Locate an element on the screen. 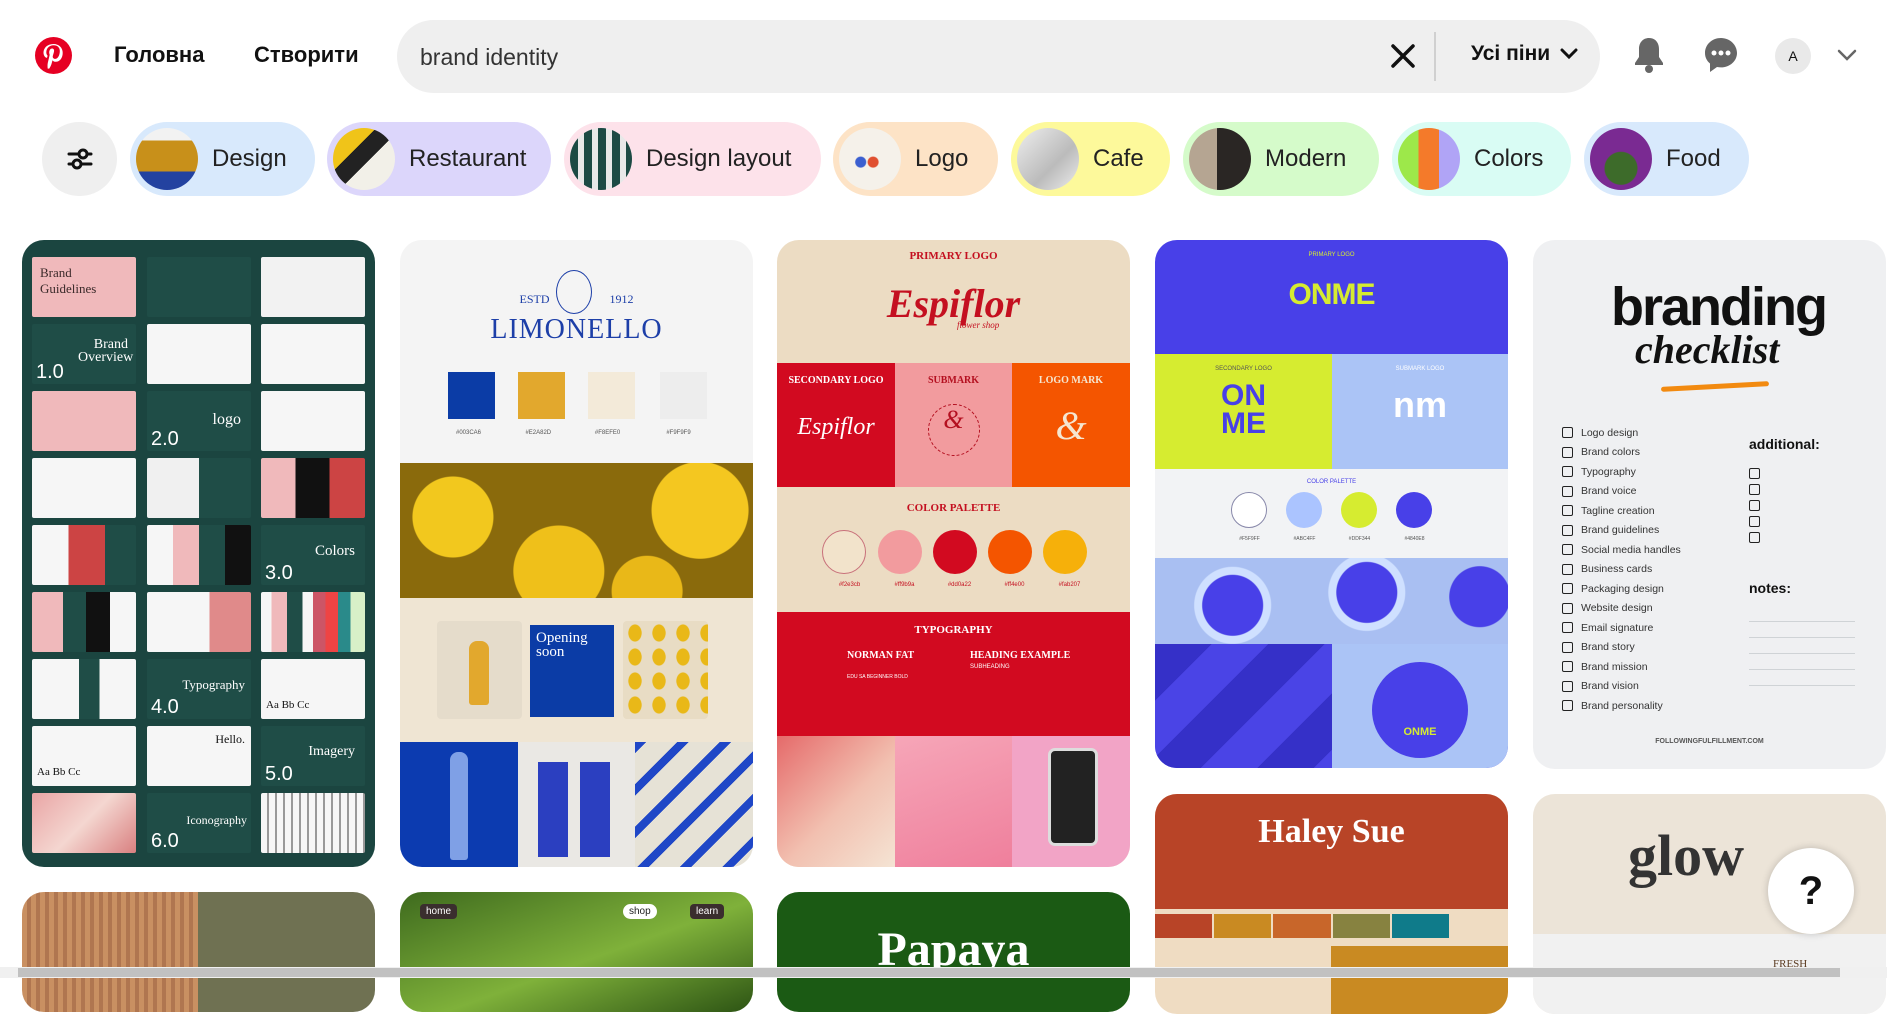 This screenshot has height=1014, width=1887. pin-papaya: Papaya is located at coordinates (953, 952).